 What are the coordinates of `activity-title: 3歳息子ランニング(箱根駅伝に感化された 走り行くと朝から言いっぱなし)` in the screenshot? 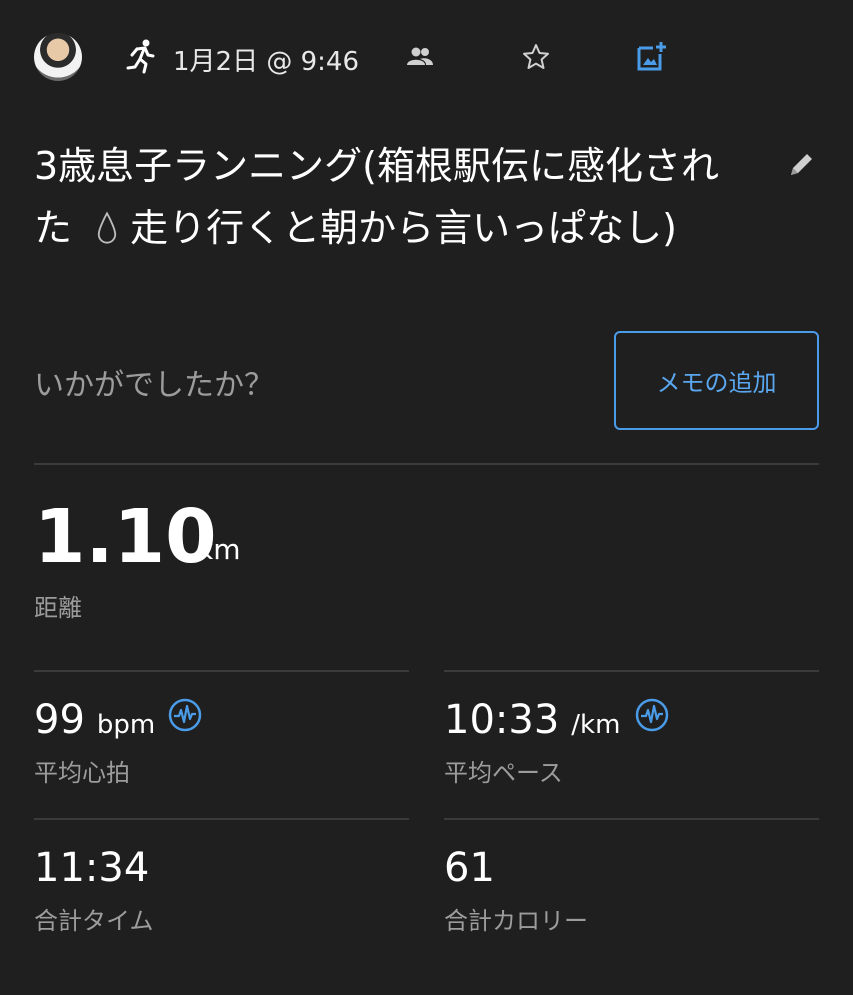 It's located at (394, 197).